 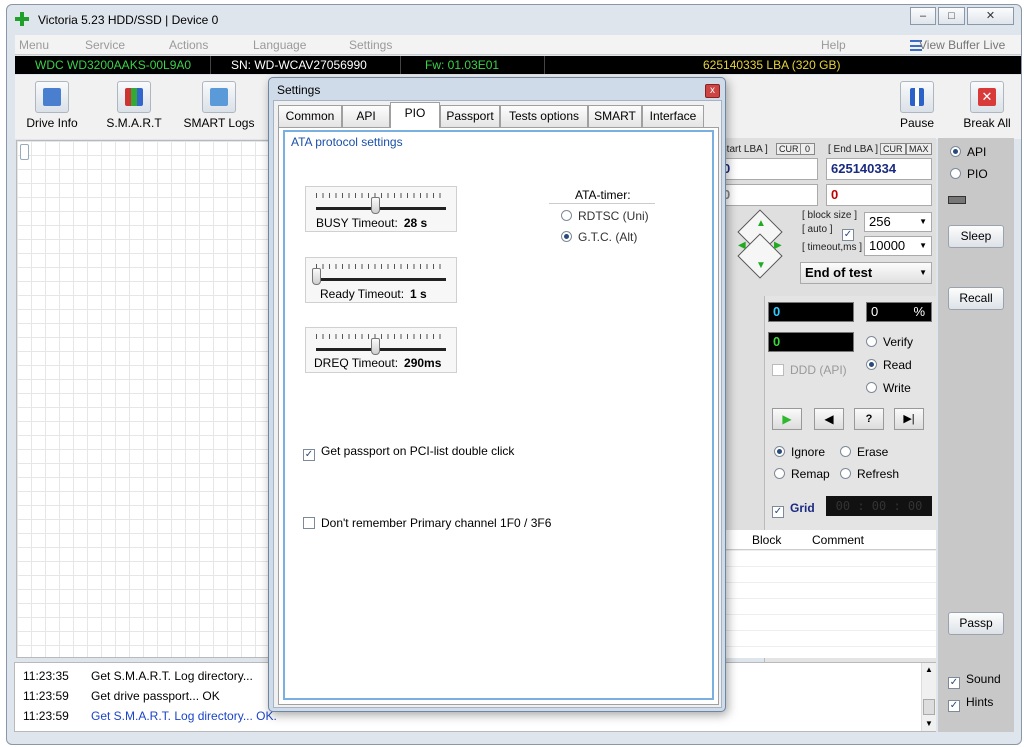 I want to click on grid-option: ✓ Grid, so click(x=793, y=509).